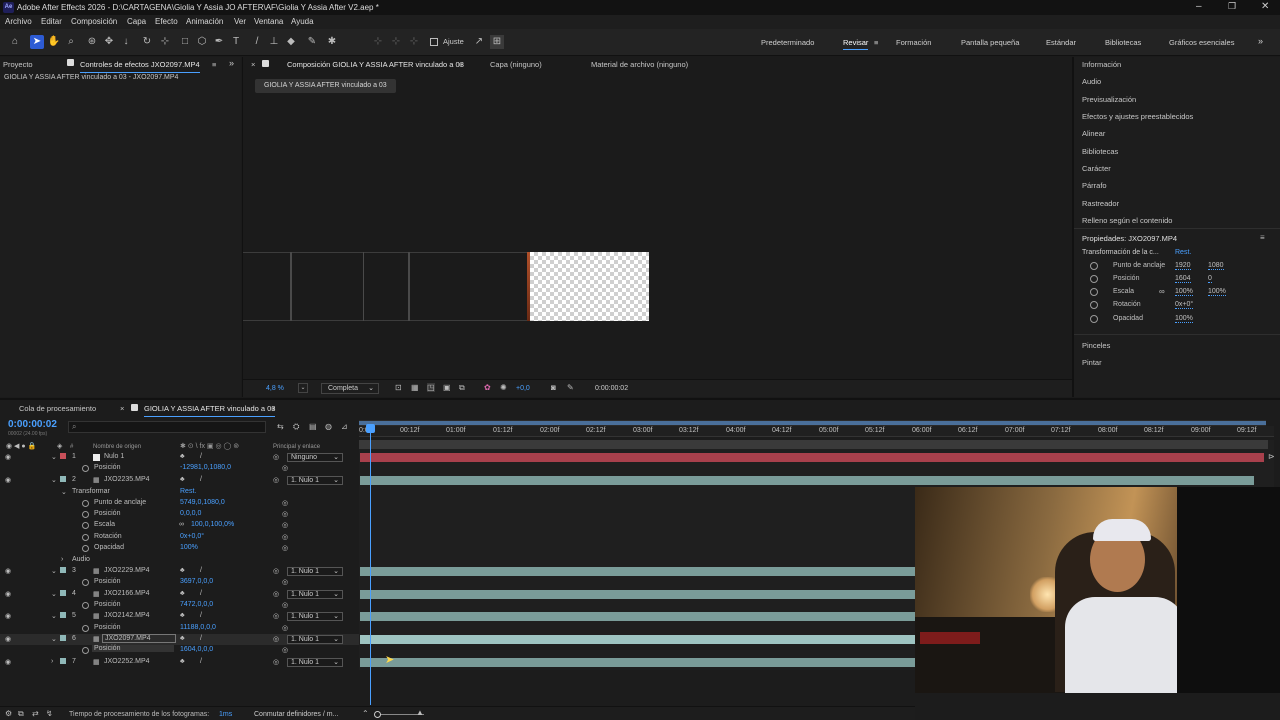  Describe the element at coordinates (414, 42) in the screenshot. I see `axis-view-icon: ⊹` at that location.